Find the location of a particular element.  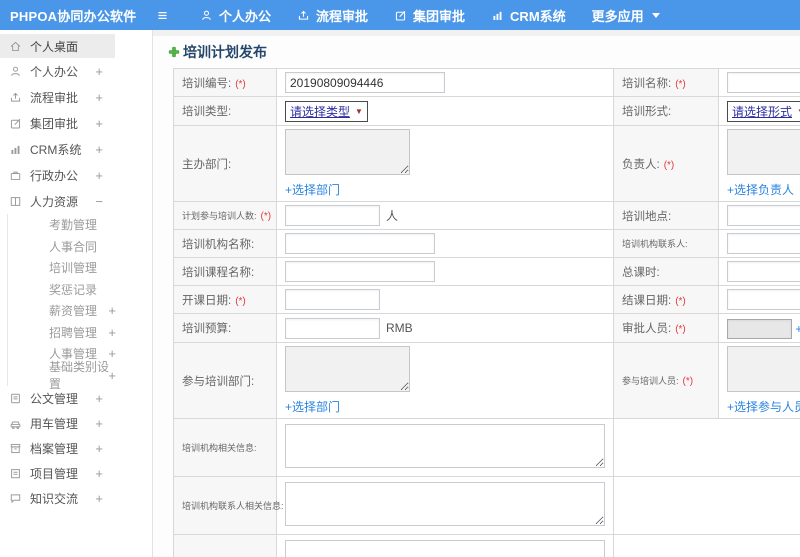

row-org-contact-info: 培训机构联系人相关信息: is located at coordinates (486, 505).